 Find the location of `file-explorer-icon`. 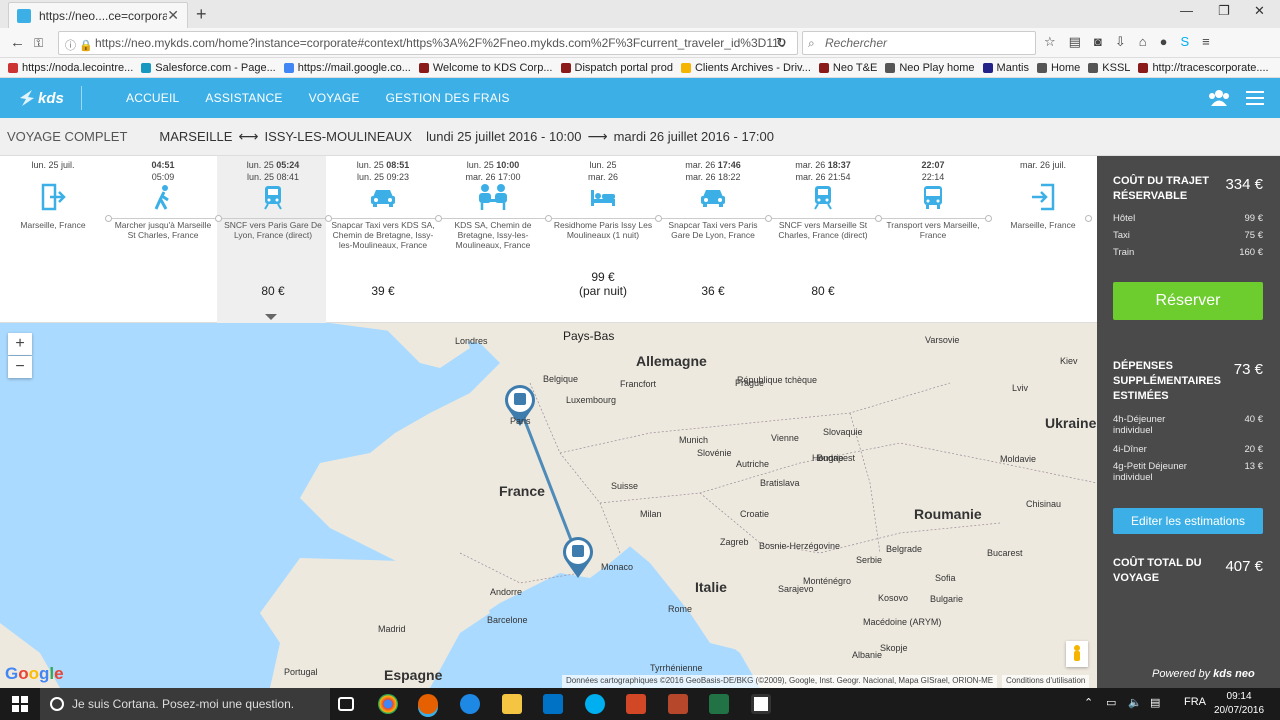

file-explorer-icon is located at coordinates (512, 704).